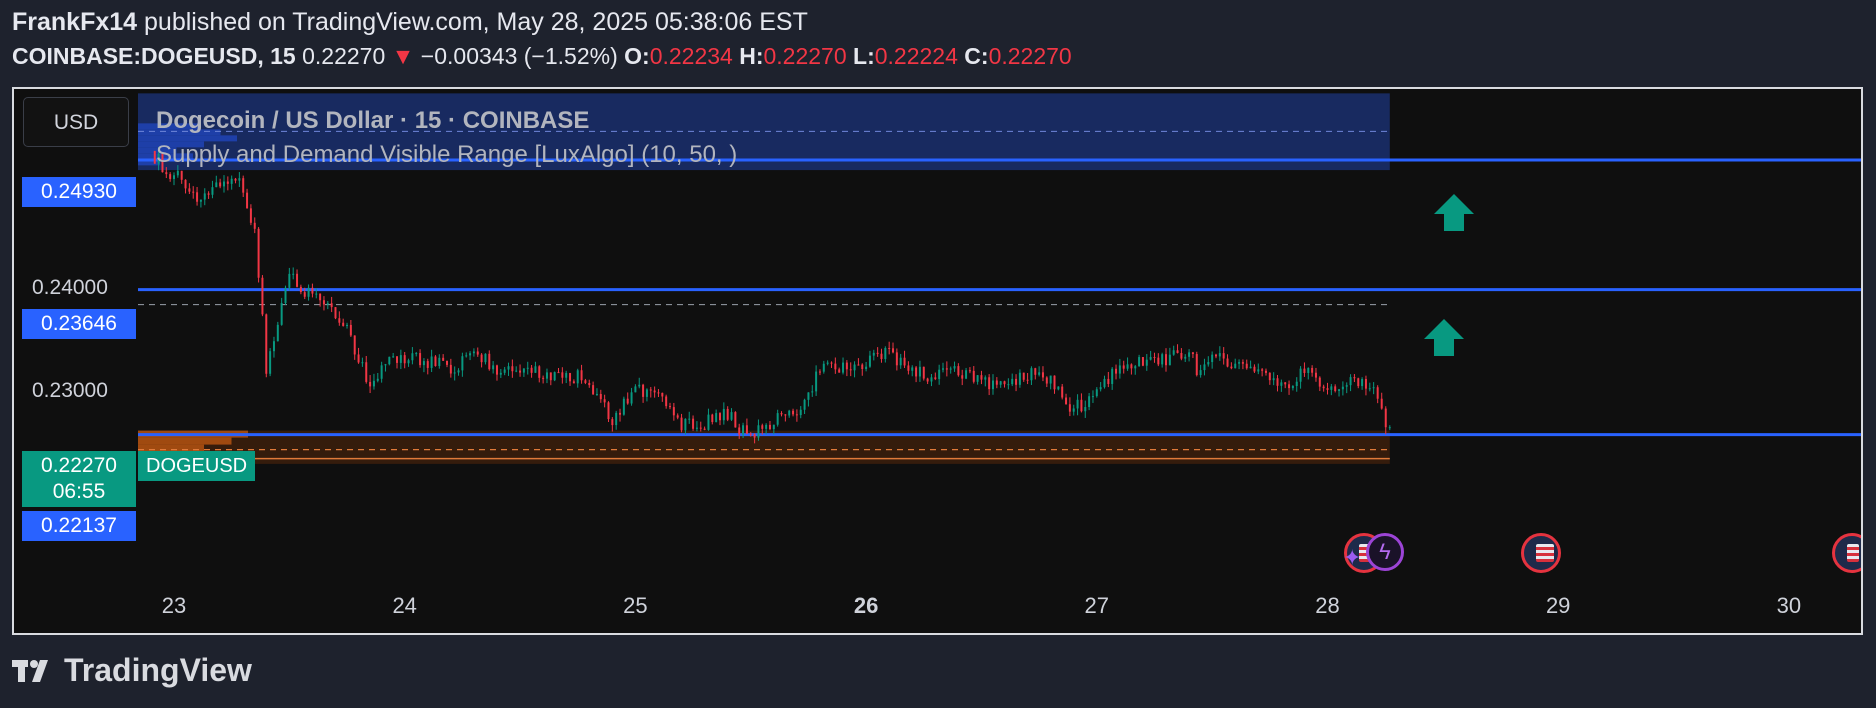 The image size is (1876, 708). What do you see at coordinates (344, 56) in the screenshot?
I see `last-price: 0.22270` at bounding box center [344, 56].